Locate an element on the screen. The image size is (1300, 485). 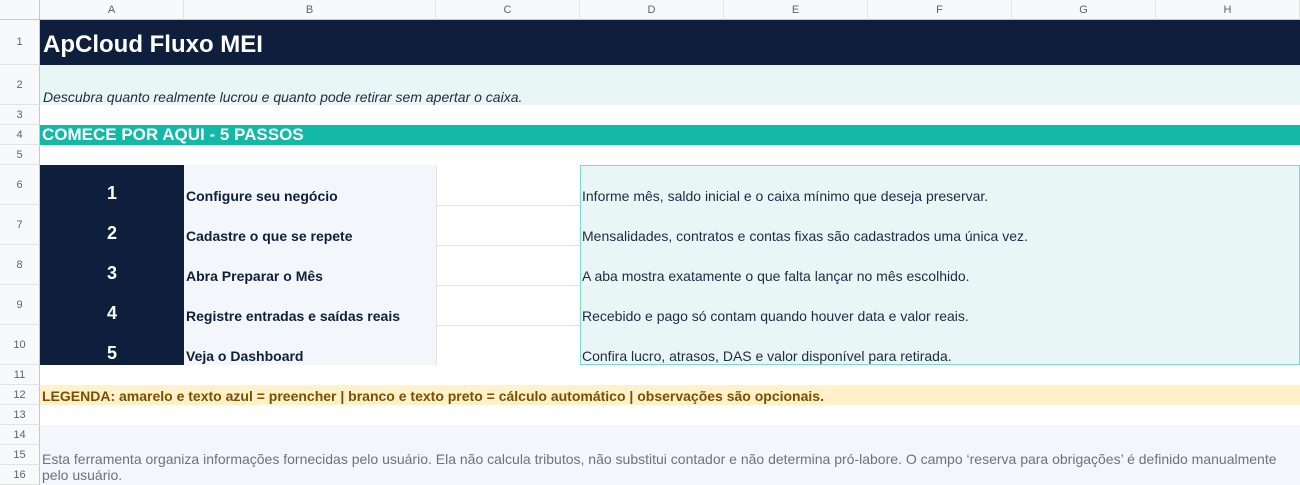
column-header-d: D is located at coordinates (652, 10).